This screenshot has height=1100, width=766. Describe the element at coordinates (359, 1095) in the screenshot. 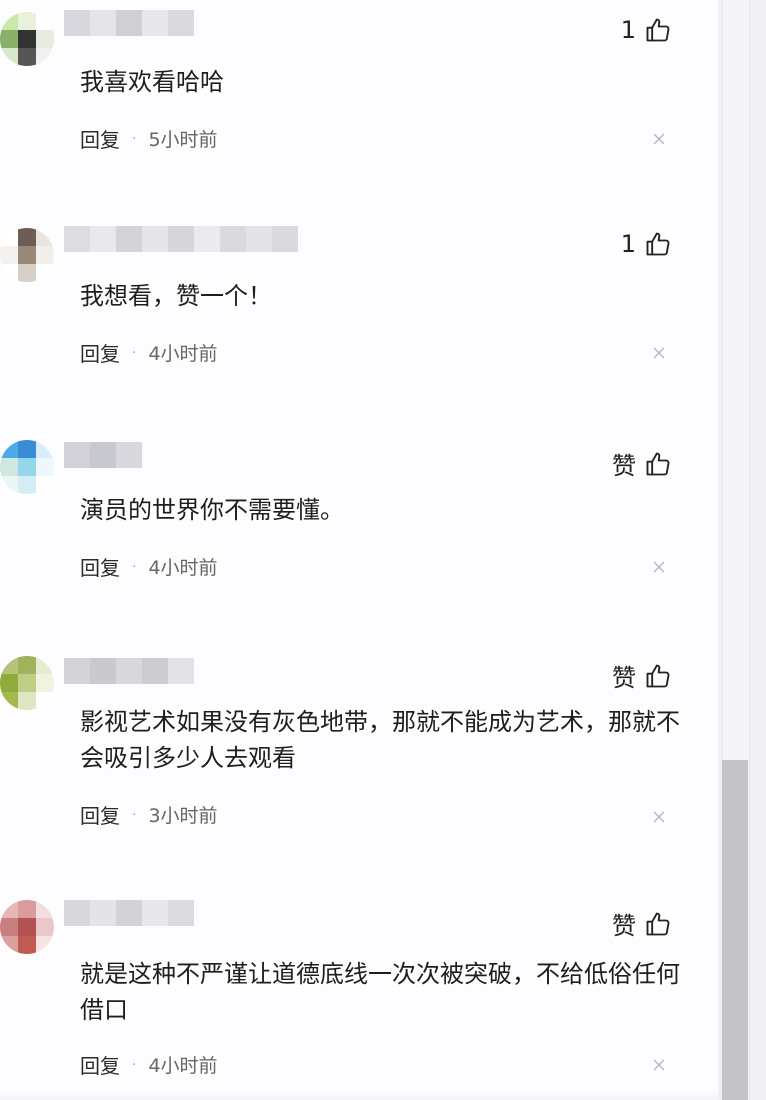

I see `next-comment-peek` at that location.